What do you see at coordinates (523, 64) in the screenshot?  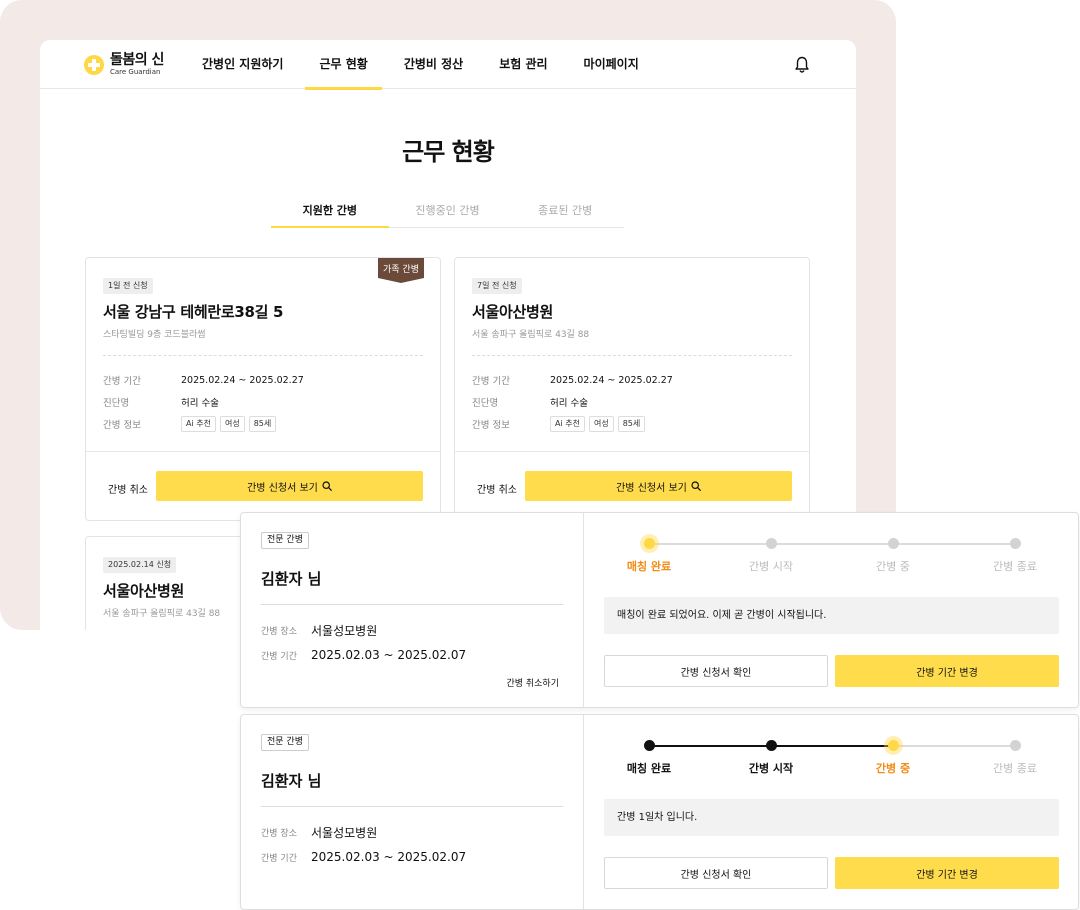 I see `nav-item-insurance: 보험 관리` at bounding box center [523, 64].